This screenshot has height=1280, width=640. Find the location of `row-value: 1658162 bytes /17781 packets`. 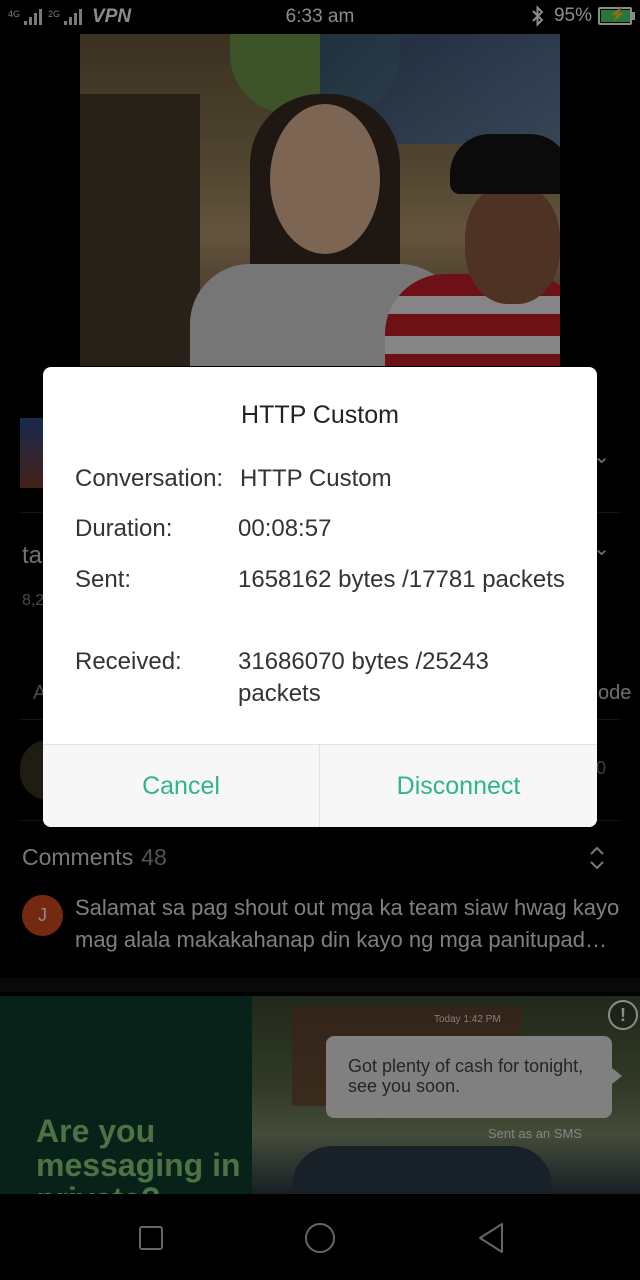

row-value: 1658162 bytes /17781 packets is located at coordinates (401, 579).